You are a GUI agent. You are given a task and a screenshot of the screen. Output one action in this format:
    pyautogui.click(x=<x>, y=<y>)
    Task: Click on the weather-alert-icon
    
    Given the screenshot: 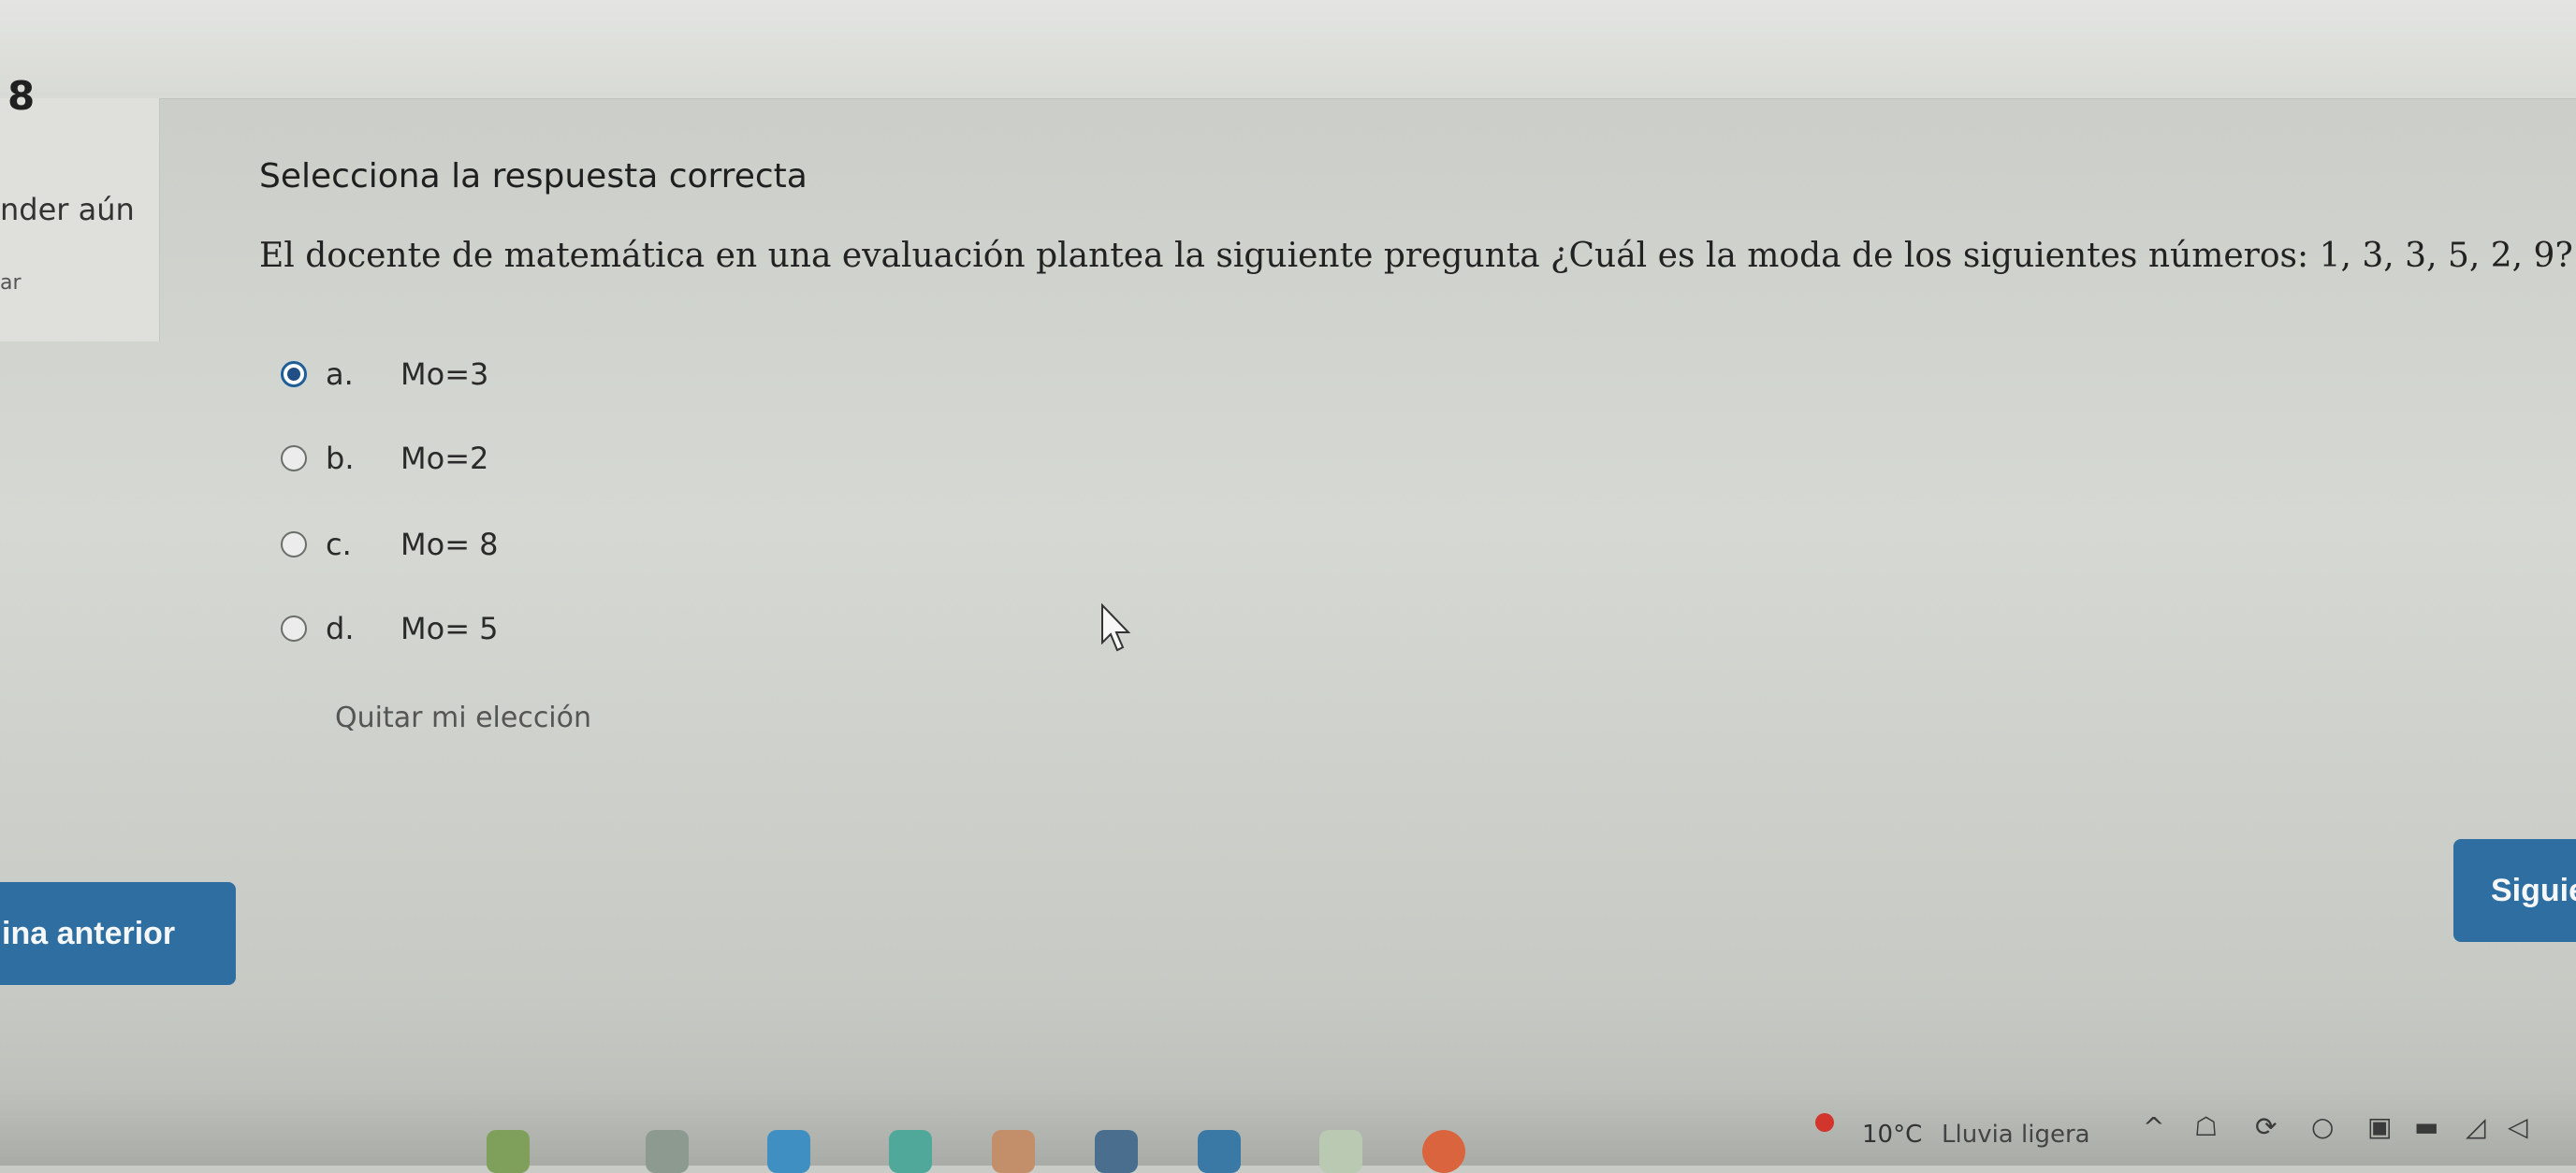 What is the action you would take?
    pyautogui.click(x=1824, y=1122)
    